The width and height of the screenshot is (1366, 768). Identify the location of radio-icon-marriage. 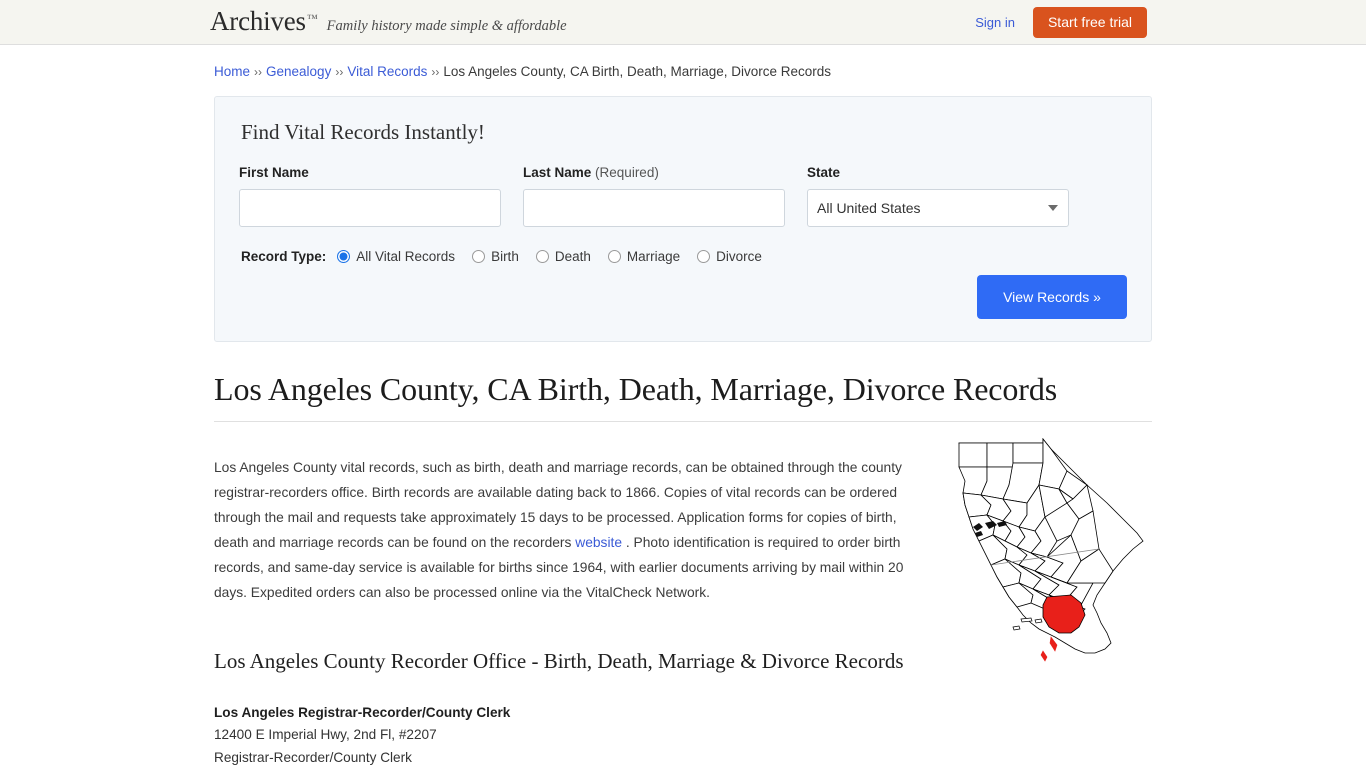
(614, 256).